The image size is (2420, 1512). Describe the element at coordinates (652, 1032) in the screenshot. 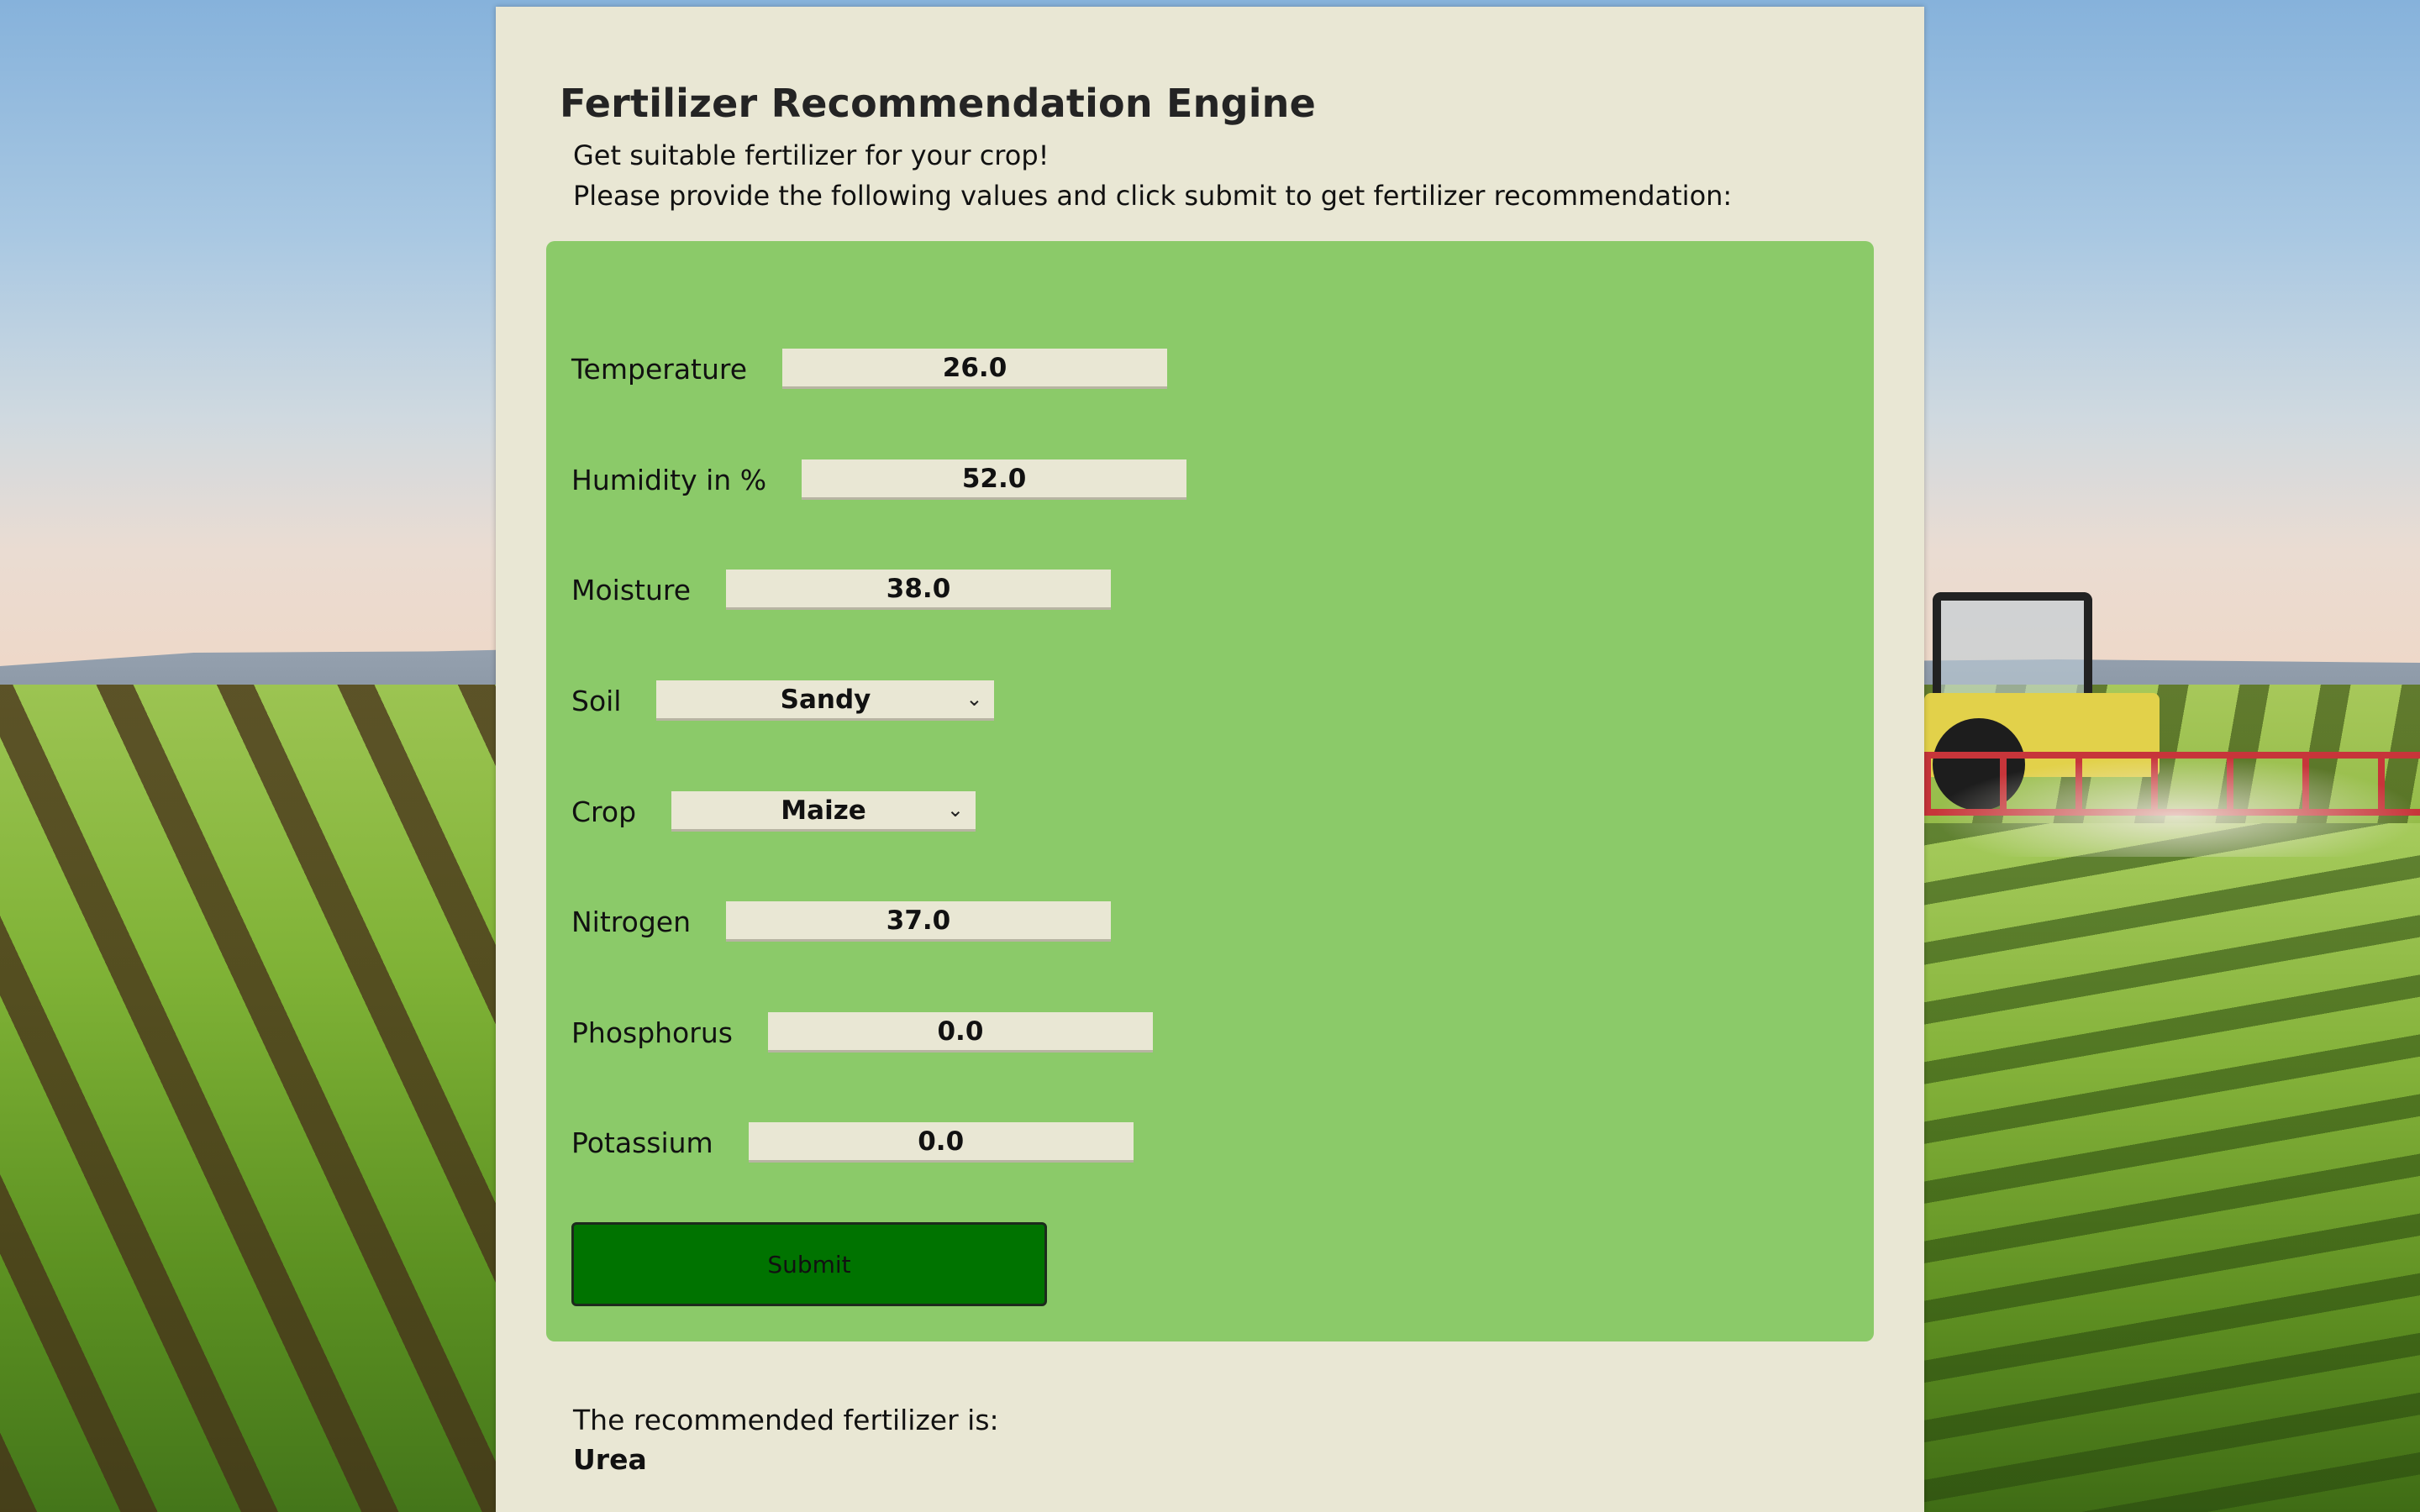

I see `phosphorus-label: Phosphorus` at that location.